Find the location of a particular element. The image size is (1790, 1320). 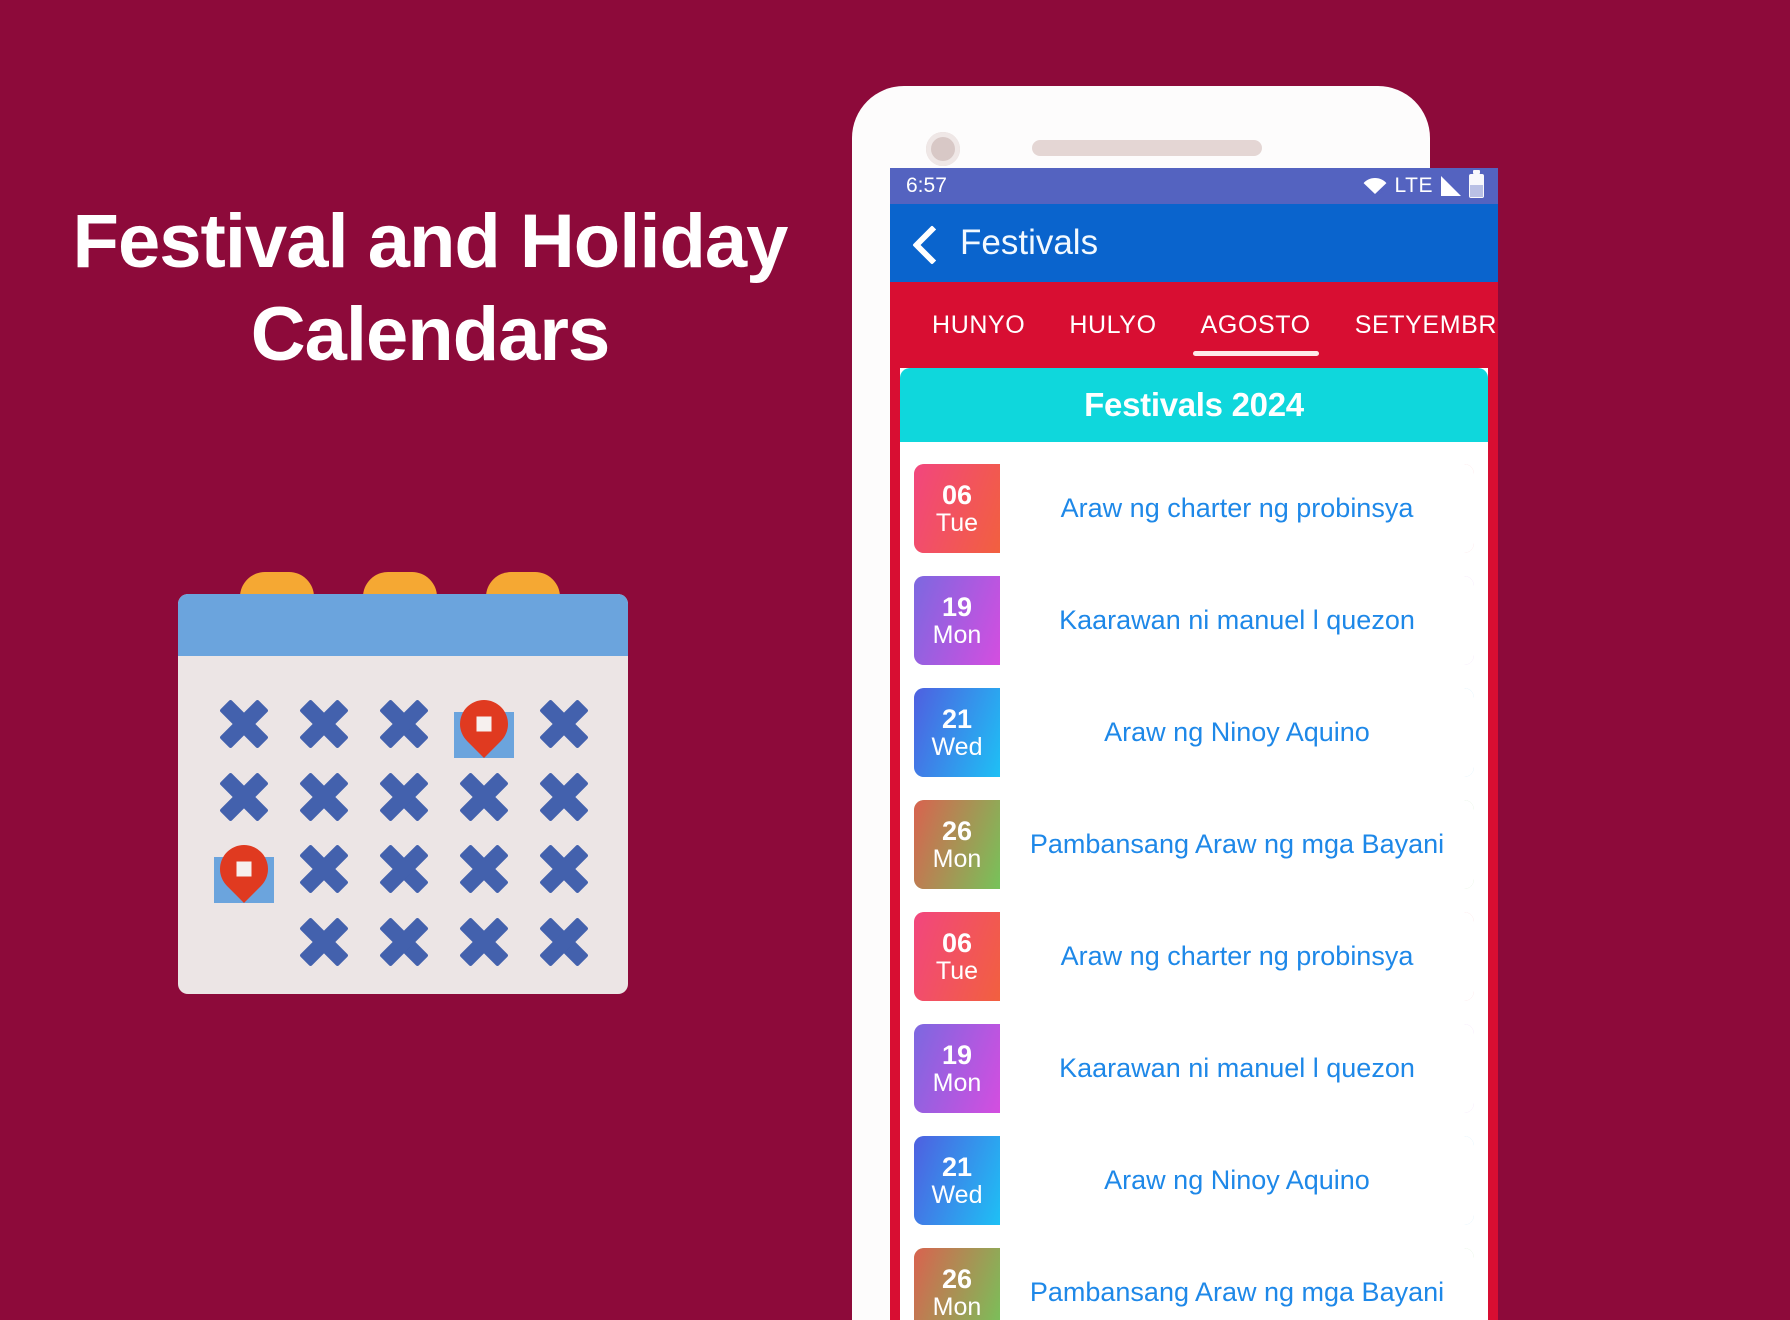

calendar-body is located at coordinates (403, 794).